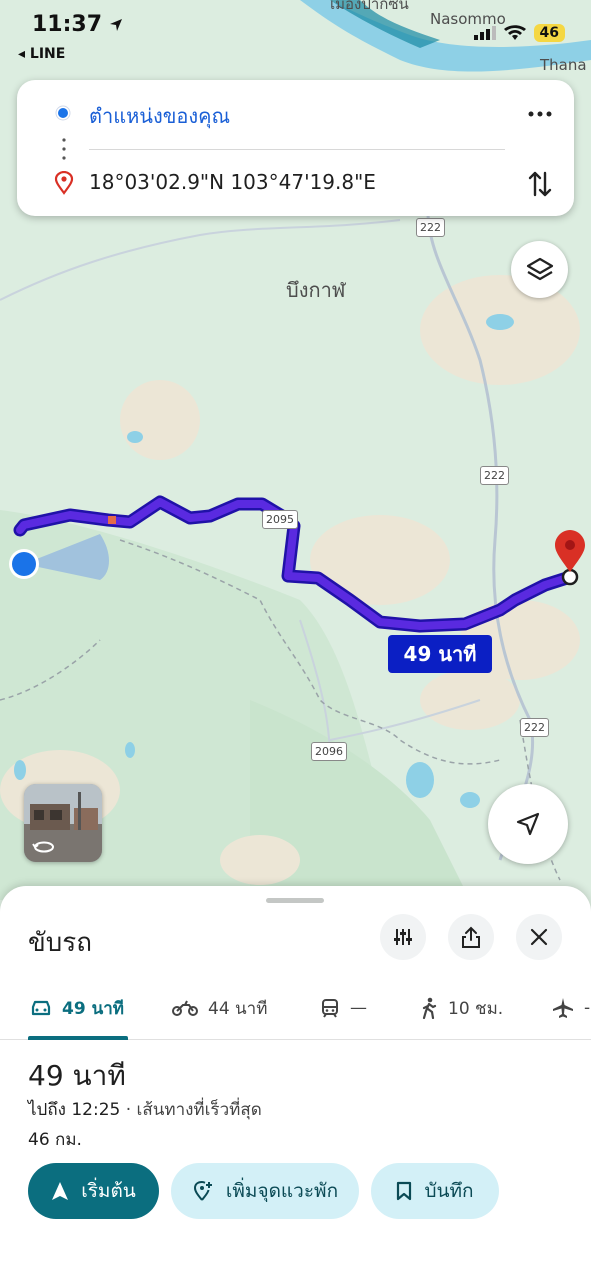 This screenshot has height=1280, width=591. I want to click on transit-icon, so click(330, 1008).